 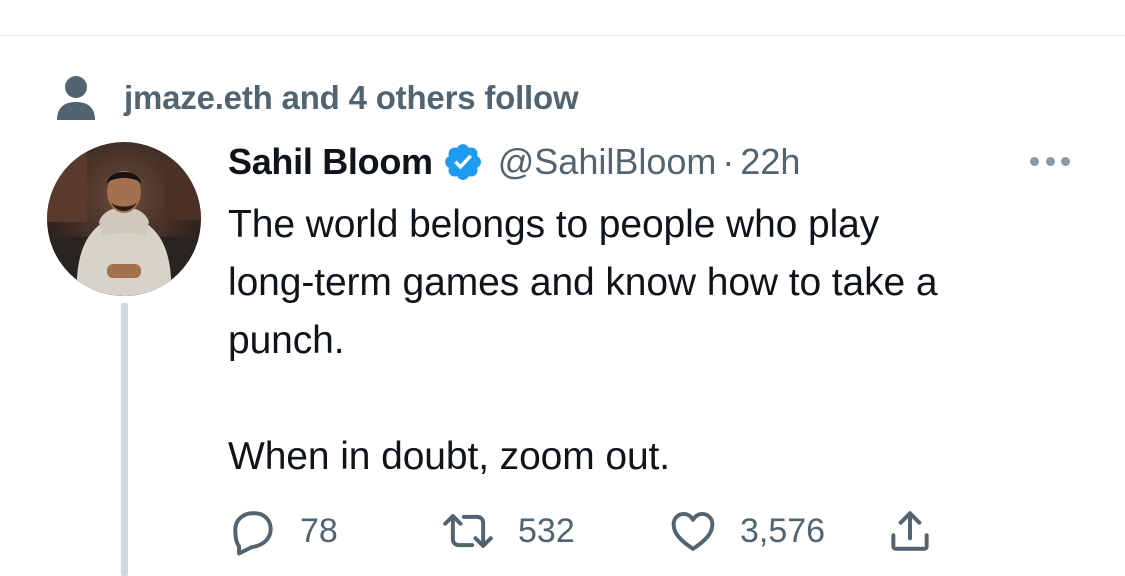 What do you see at coordinates (693, 531) in the screenshot?
I see `heart-icon` at bounding box center [693, 531].